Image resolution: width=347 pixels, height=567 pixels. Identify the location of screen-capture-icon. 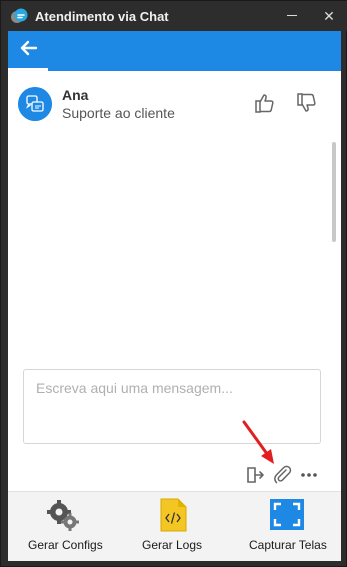
(287, 514).